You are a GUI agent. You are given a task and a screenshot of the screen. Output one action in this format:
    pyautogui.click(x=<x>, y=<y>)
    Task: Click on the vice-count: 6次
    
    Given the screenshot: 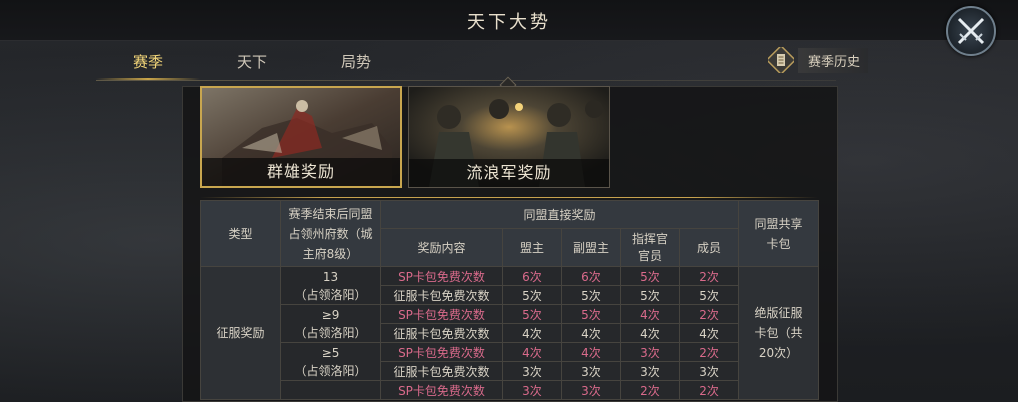 What is the action you would take?
    pyautogui.click(x=591, y=276)
    